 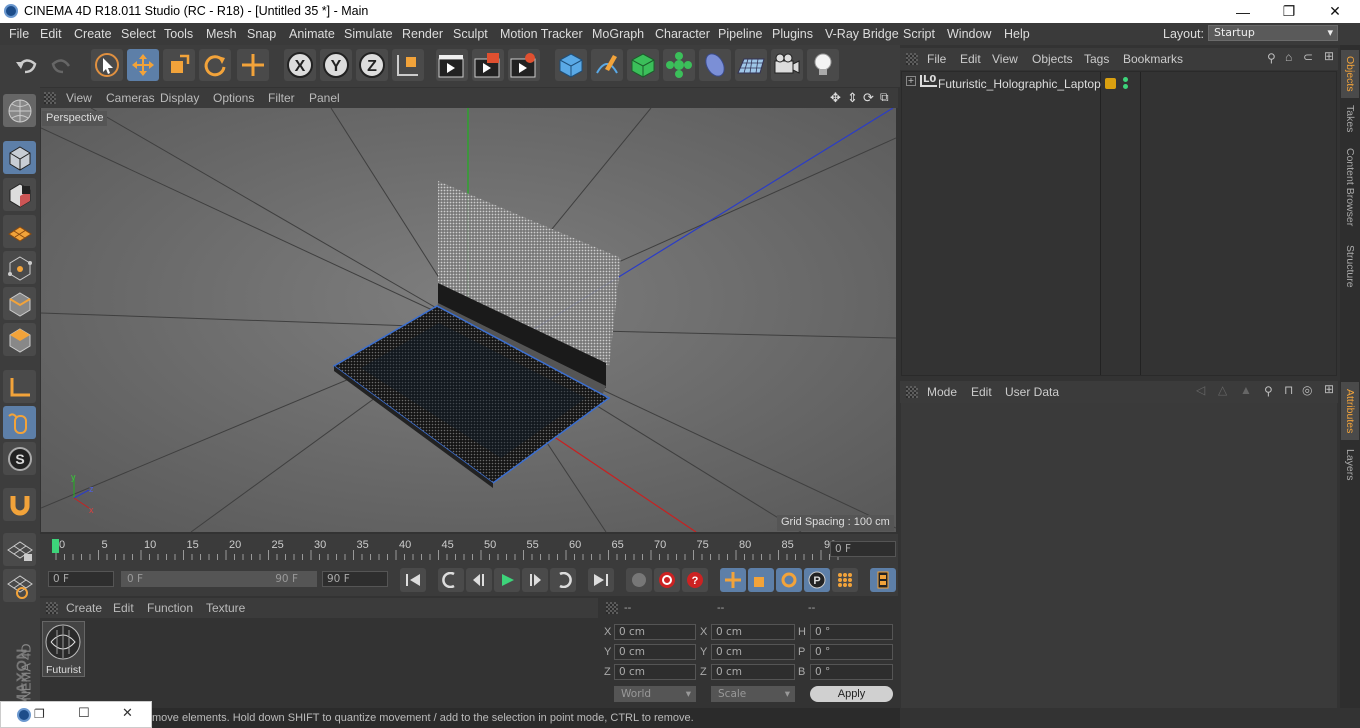 What do you see at coordinates (1350, 74) in the screenshot?
I see `tab-objects: Objects` at bounding box center [1350, 74].